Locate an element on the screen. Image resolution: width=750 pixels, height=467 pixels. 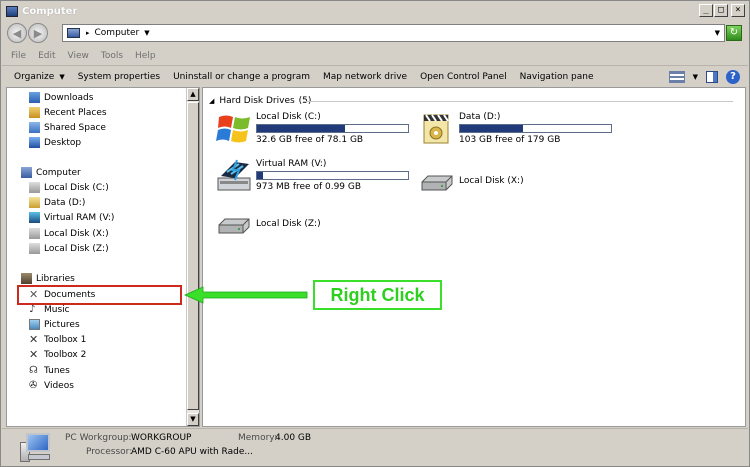
map-network-drive-button: Map network drive is located at coordinates (365, 77).